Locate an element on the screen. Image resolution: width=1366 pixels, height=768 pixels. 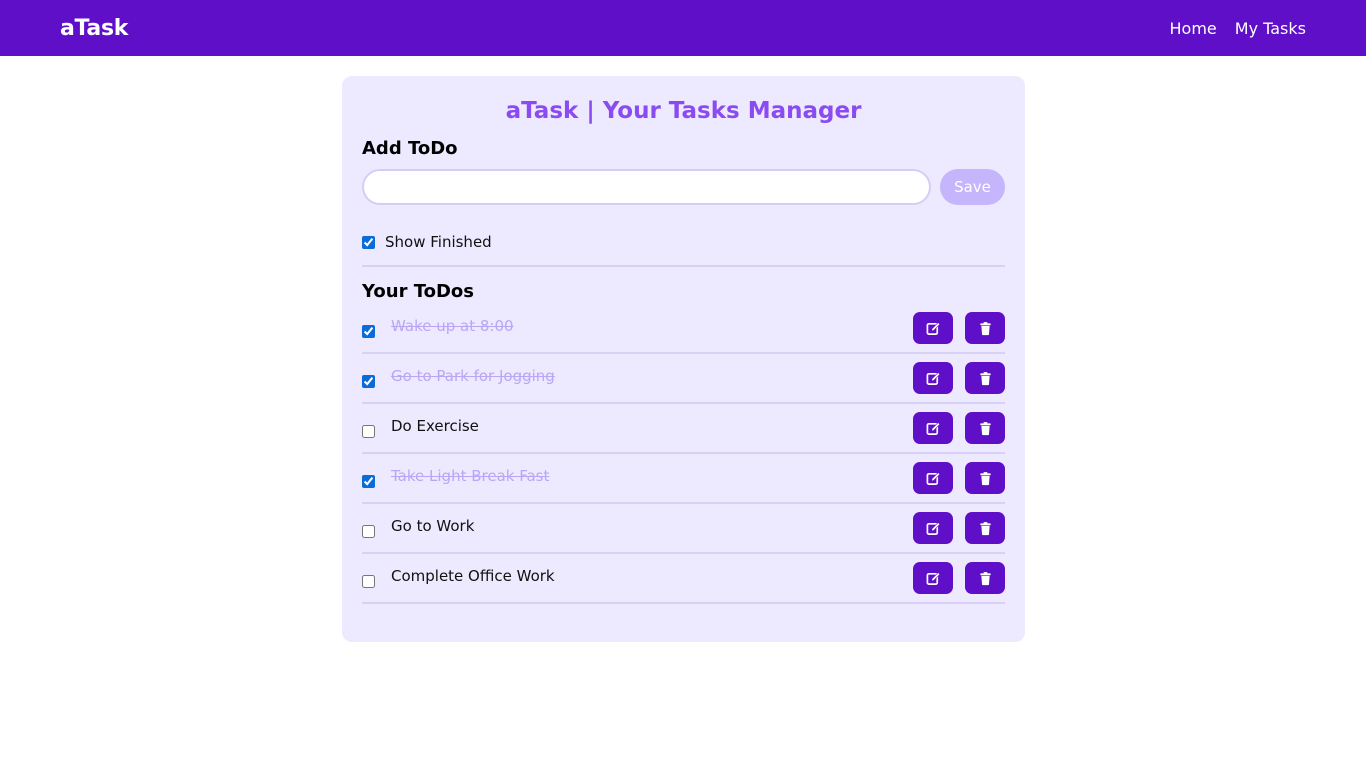
todo-text: Do Exercise is located at coordinates (435, 426).